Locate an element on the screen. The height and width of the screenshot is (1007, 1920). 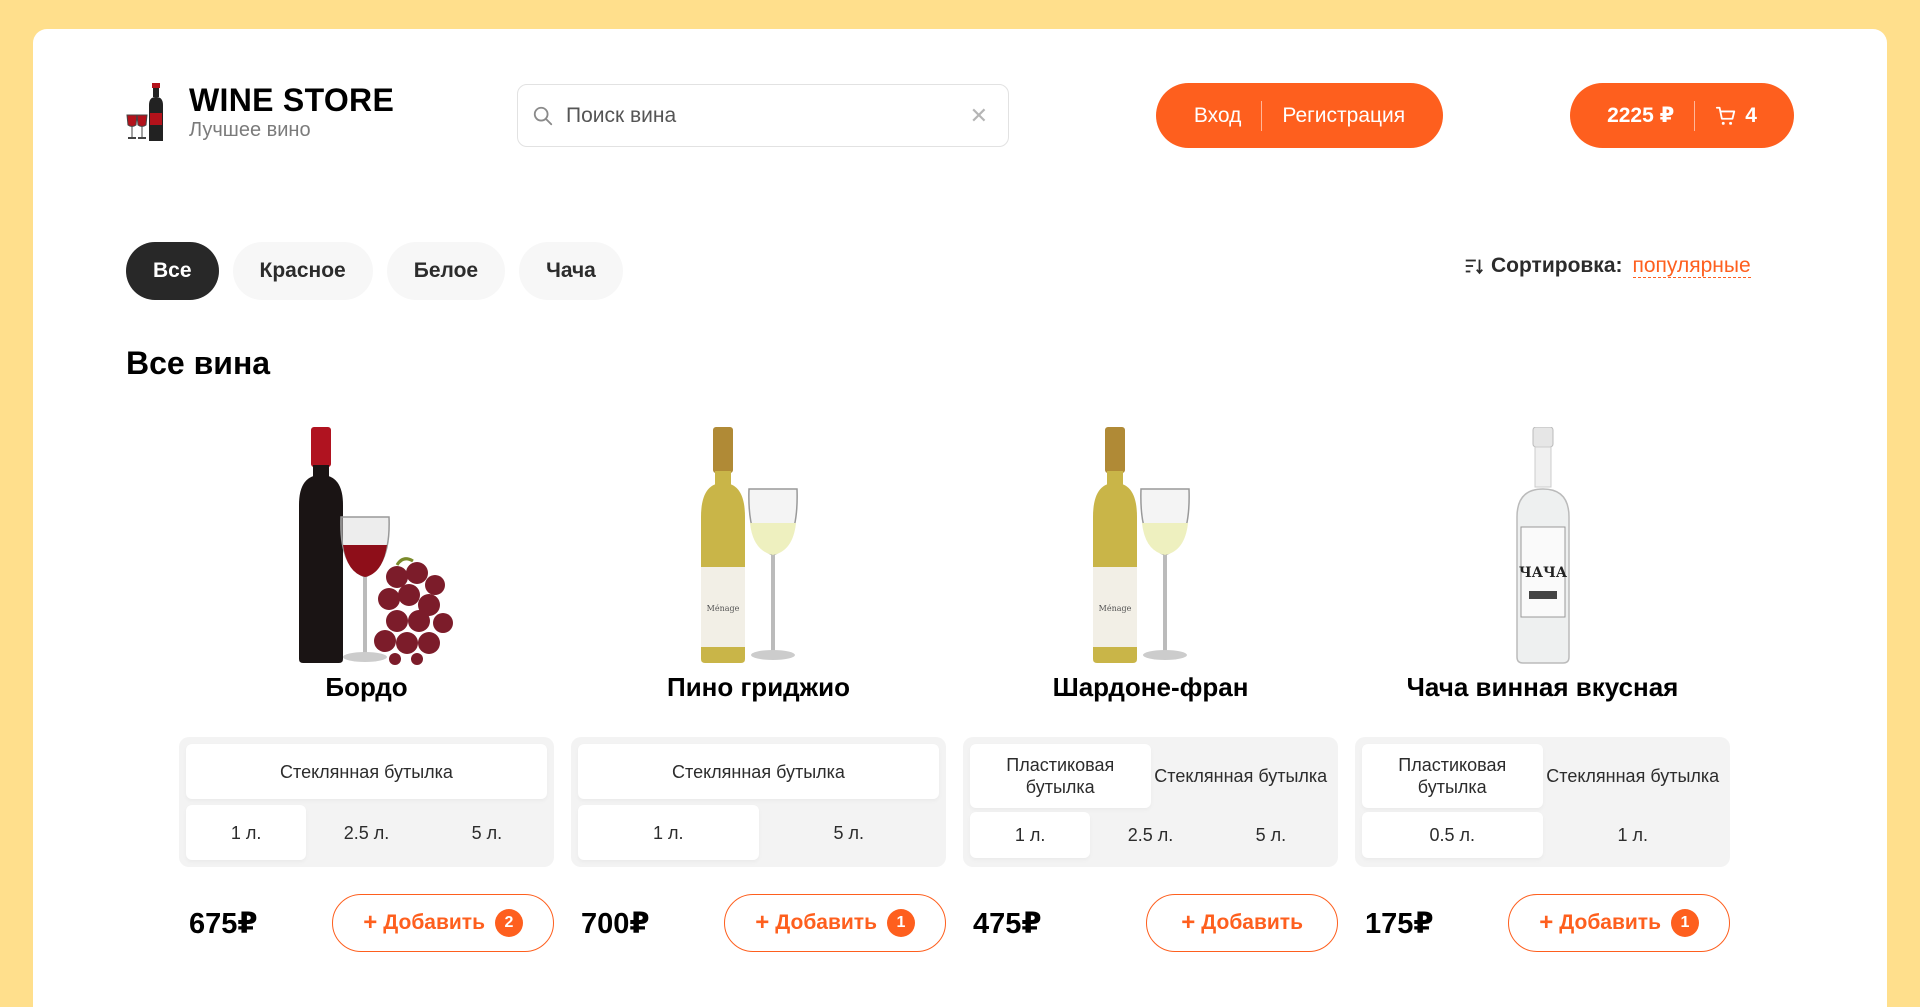
section-title: Все вина is located at coordinates (198, 363).